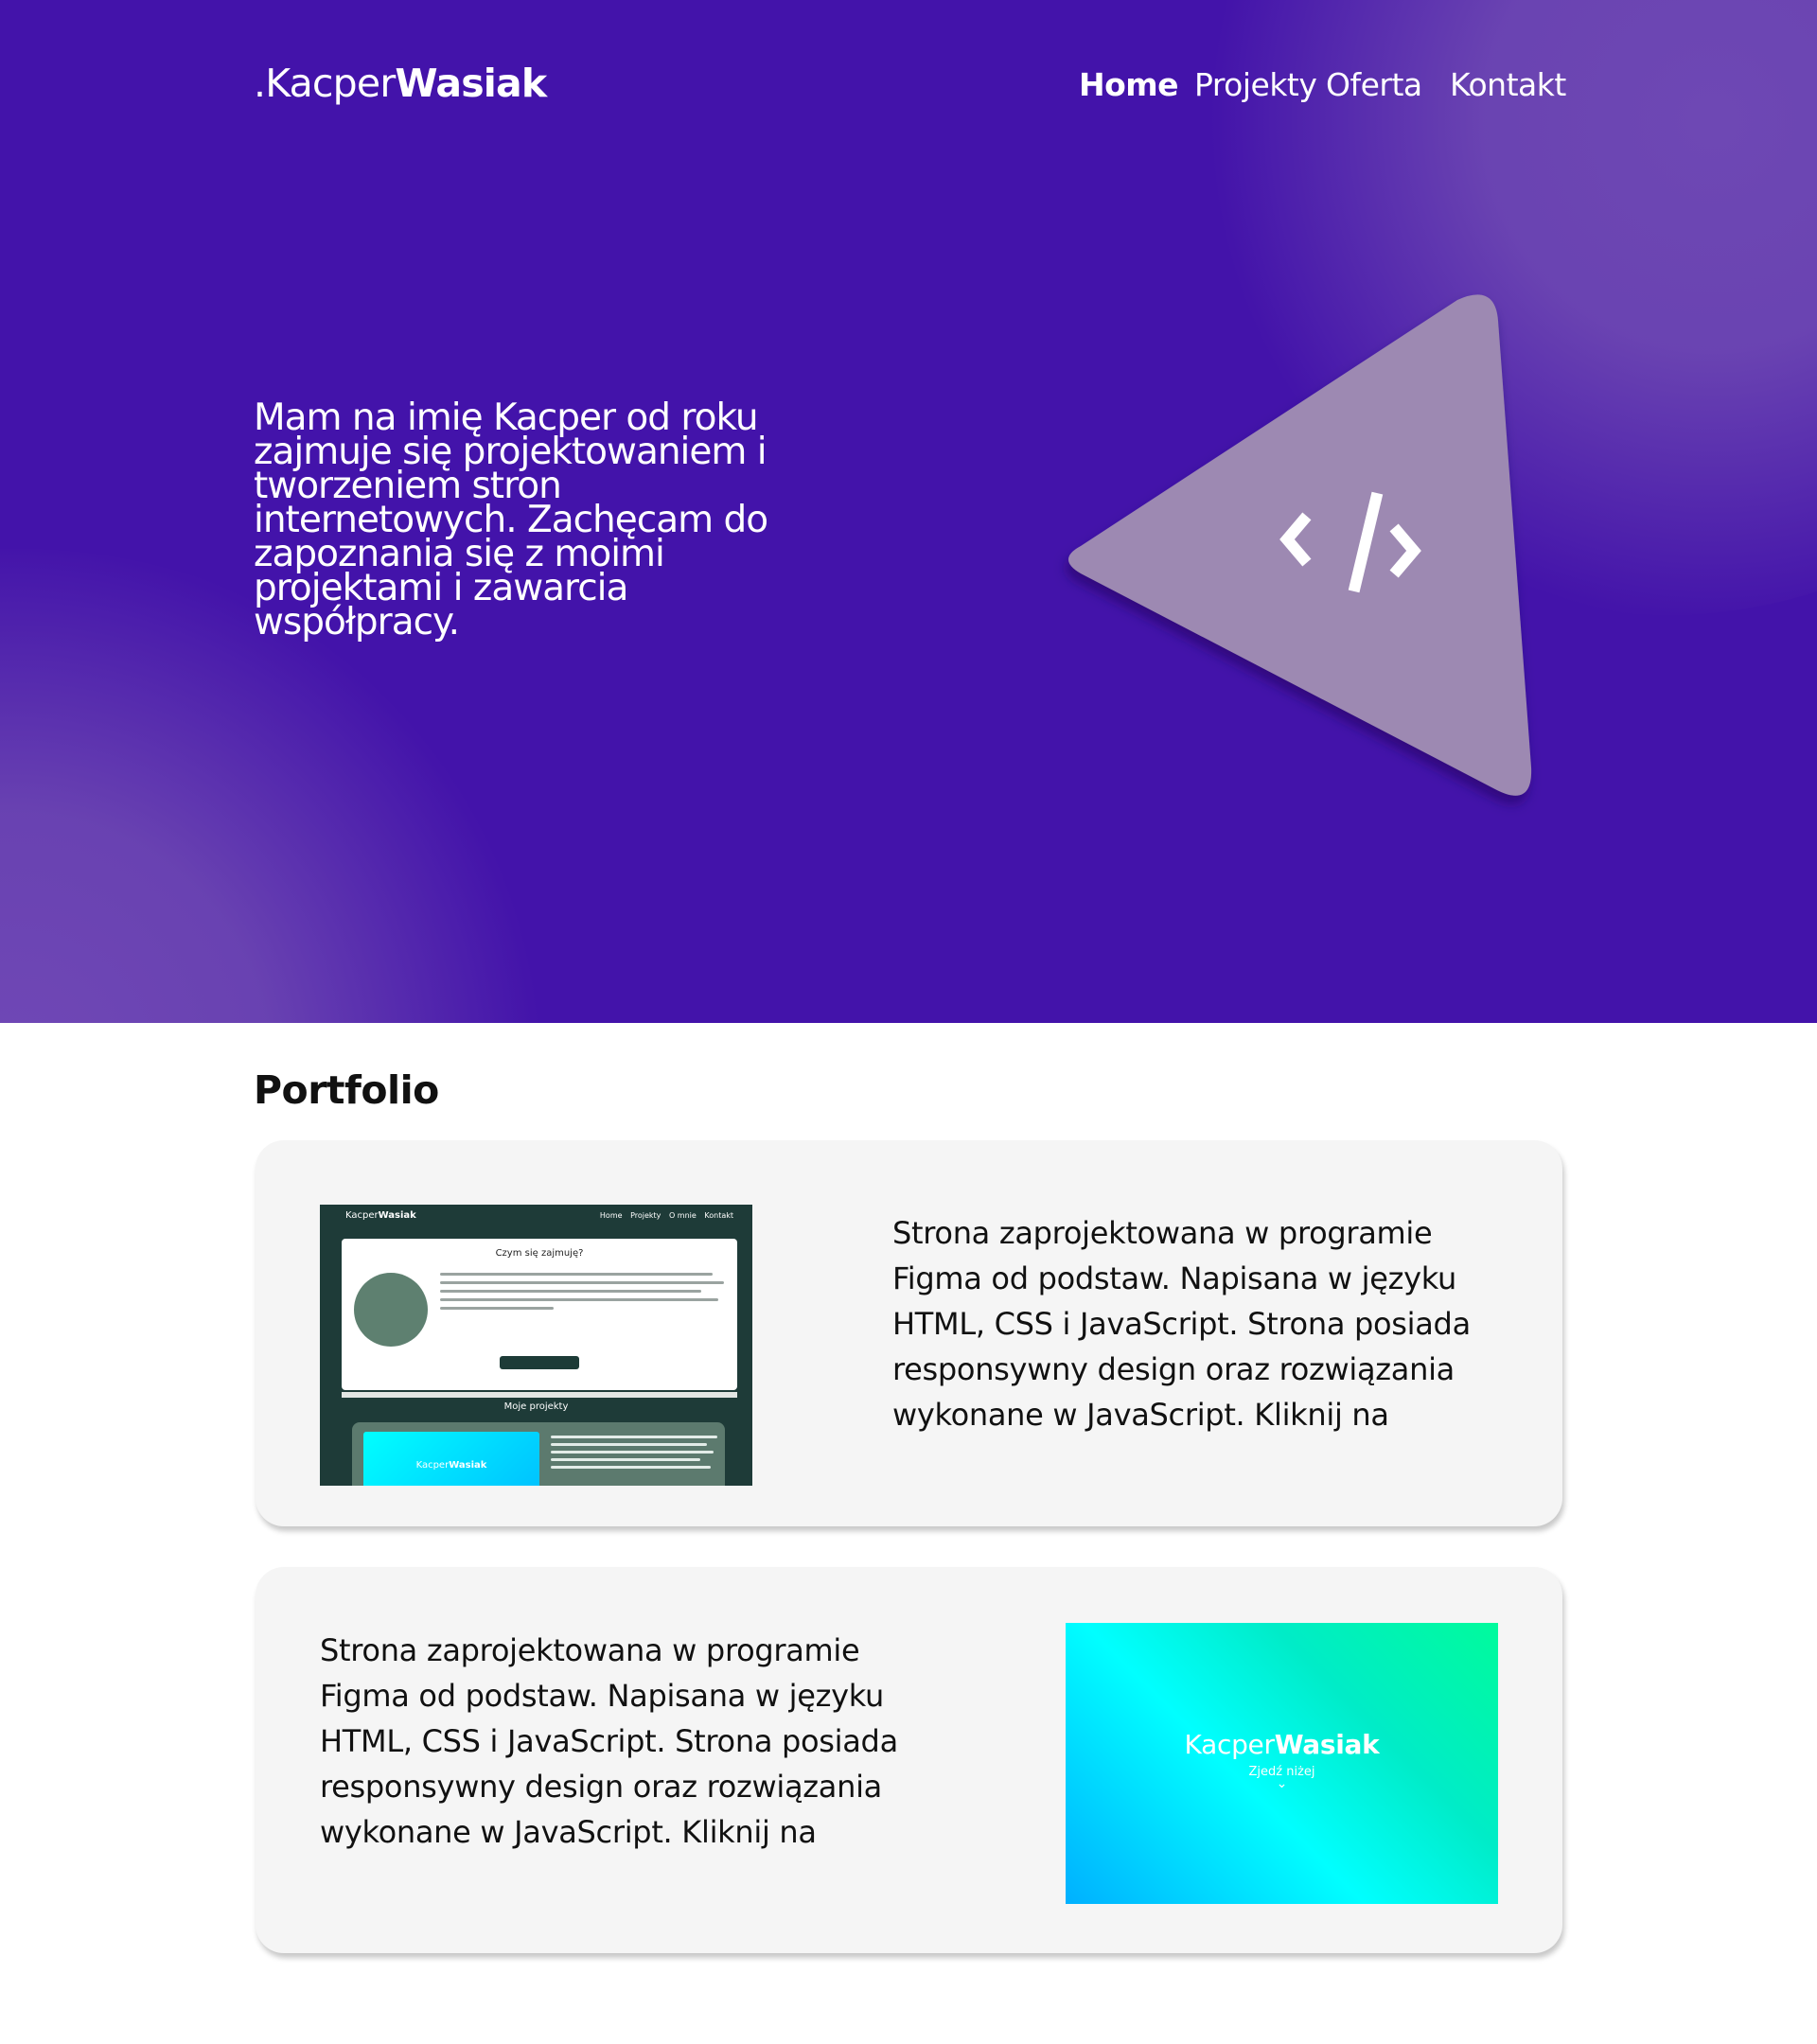  What do you see at coordinates (634, 1454) in the screenshot?
I see `preview-project-text` at bounding box center [634, 1454].